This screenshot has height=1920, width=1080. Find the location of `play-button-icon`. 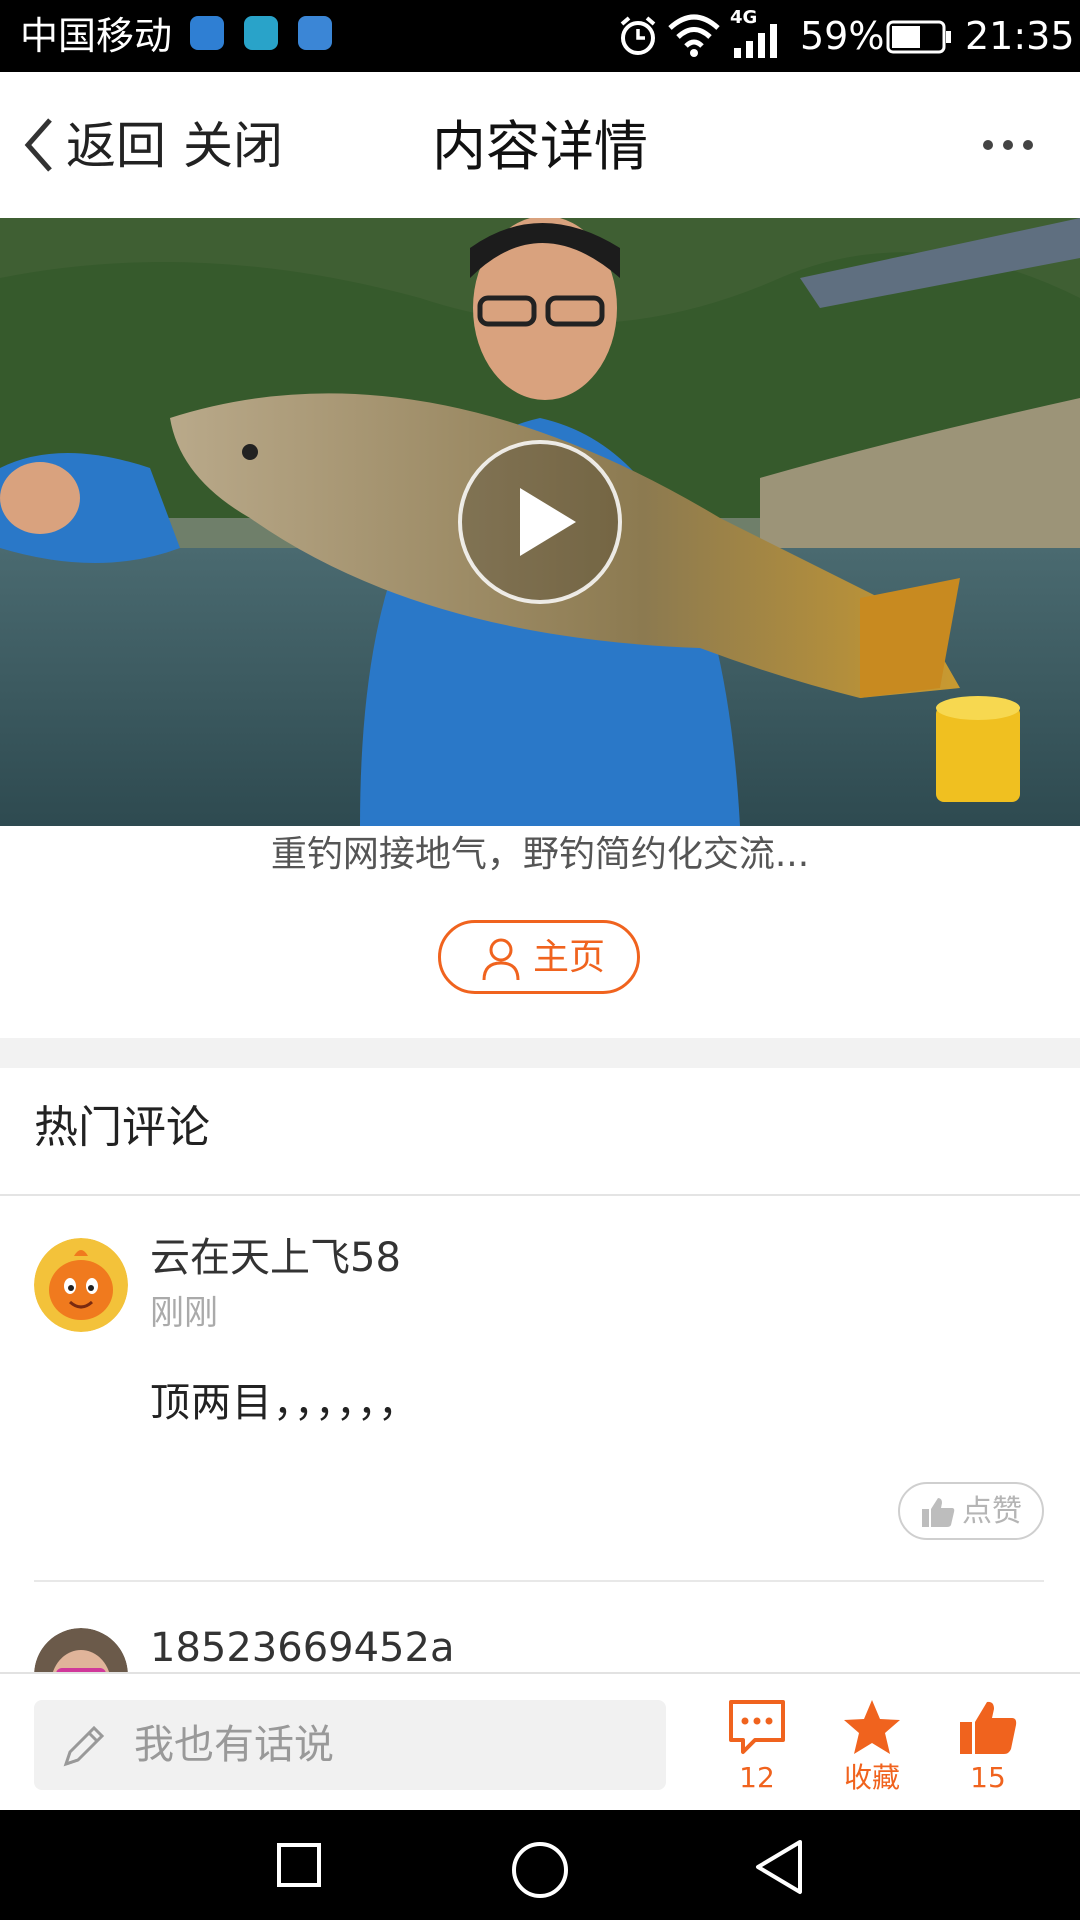

play-button-icon is located at coordinates (540, 522).